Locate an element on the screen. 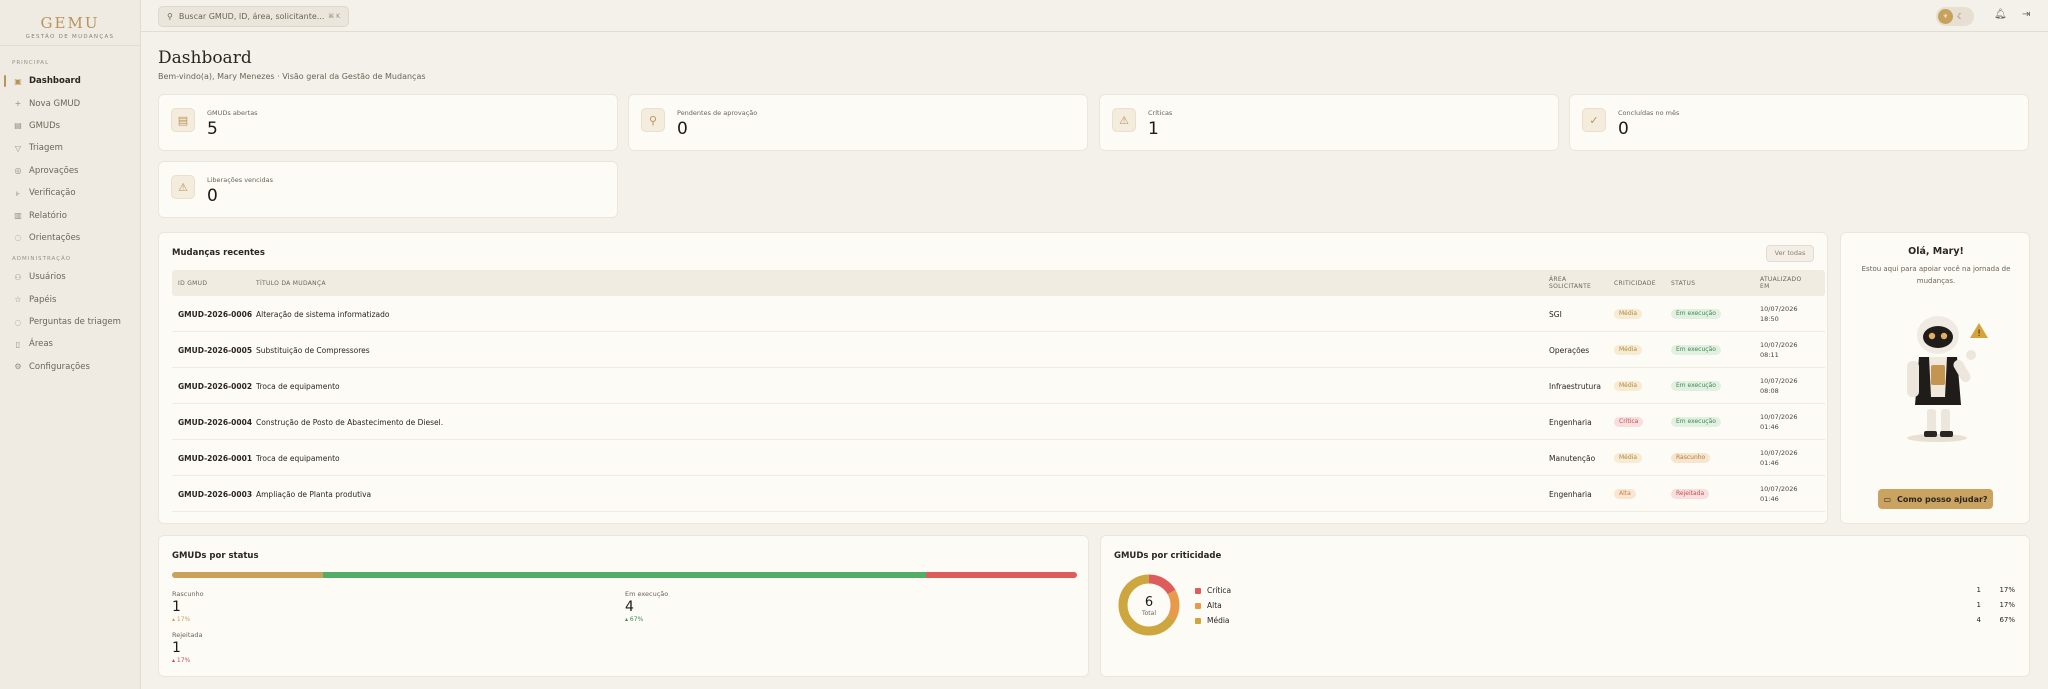 The width and height of the screenshot is (2048, 689). criticality-legend-item: Crítica is located at coordinates (1213, 590).